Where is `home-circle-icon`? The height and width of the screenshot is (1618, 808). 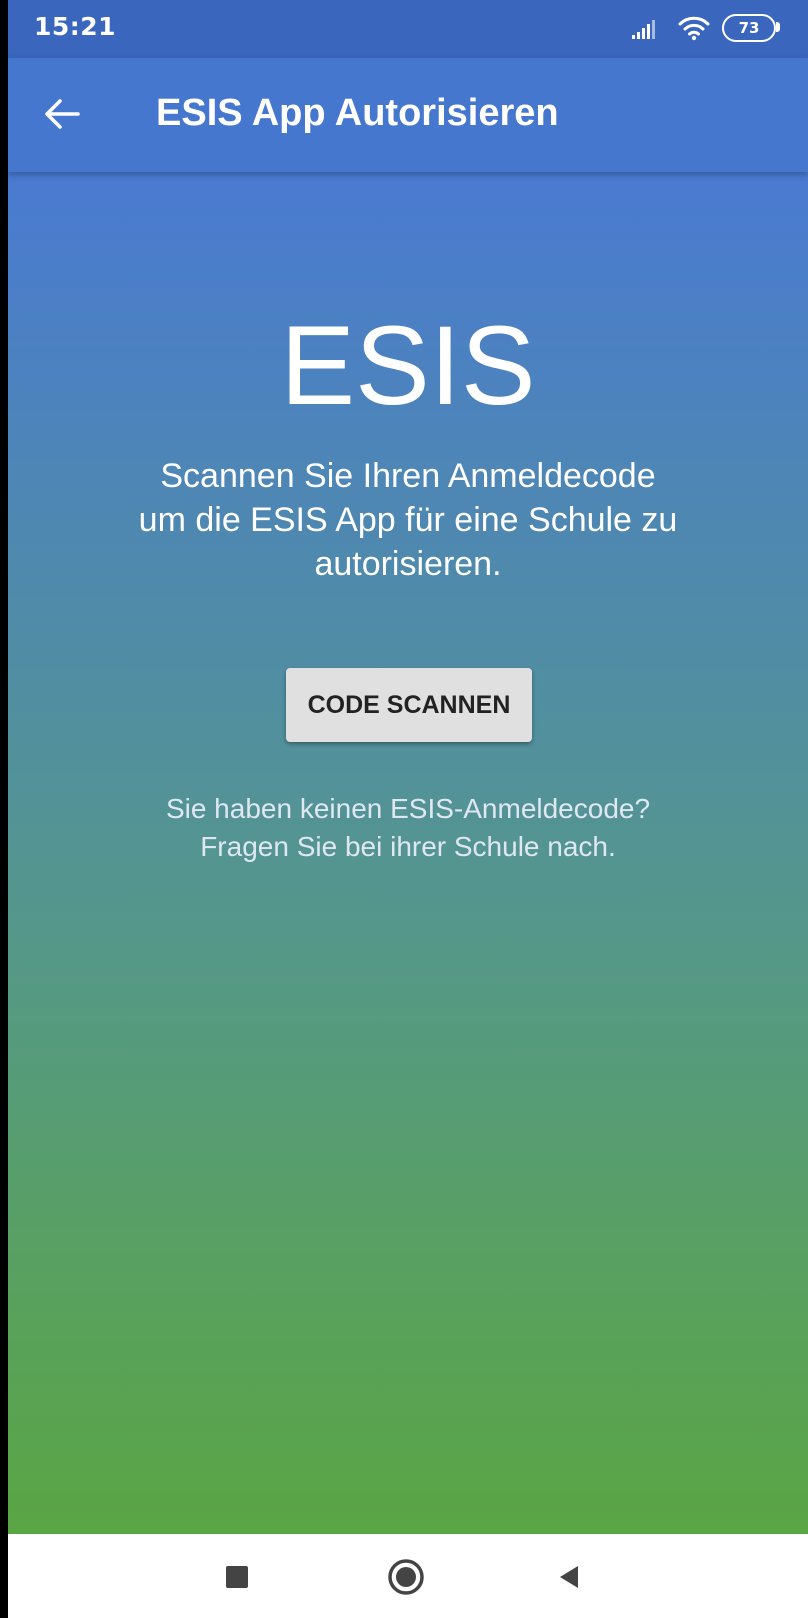
home-circle-icon is located at coordinates (406, 1577).